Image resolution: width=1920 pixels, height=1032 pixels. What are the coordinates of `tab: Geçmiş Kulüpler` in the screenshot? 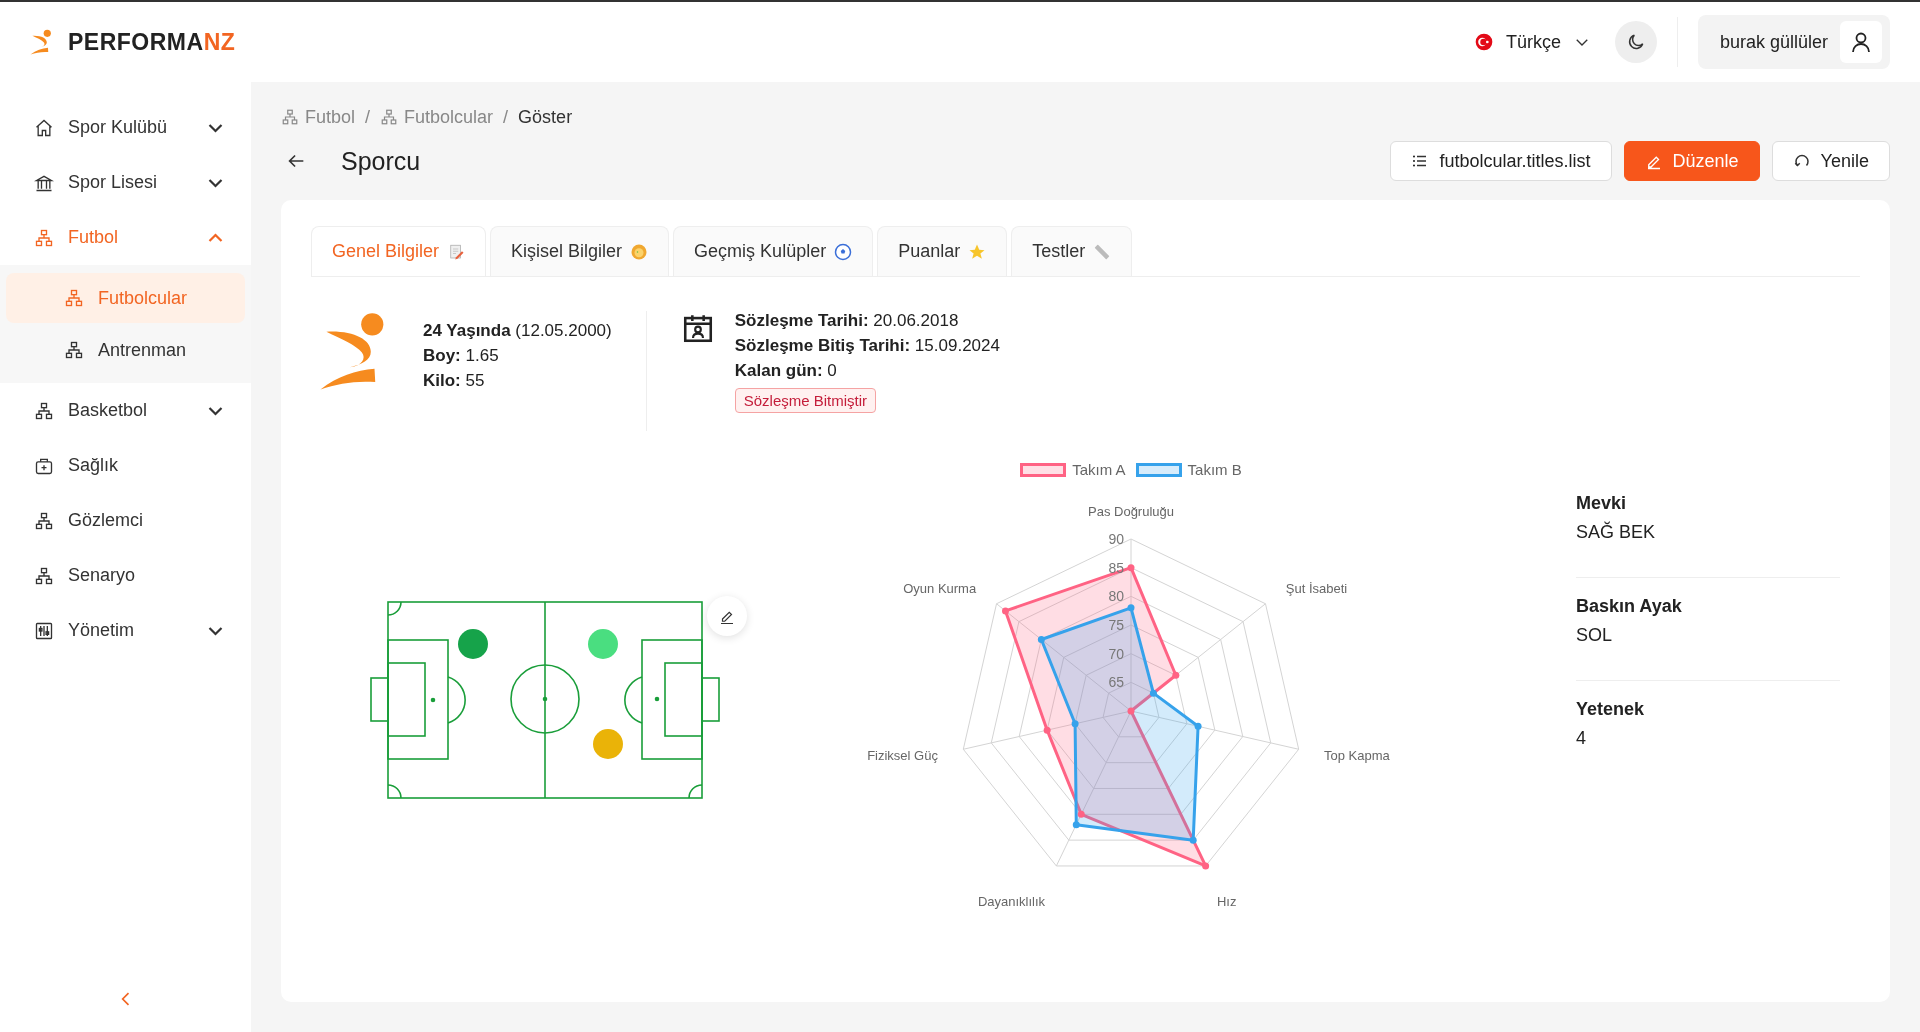 It's located at (773, 251).